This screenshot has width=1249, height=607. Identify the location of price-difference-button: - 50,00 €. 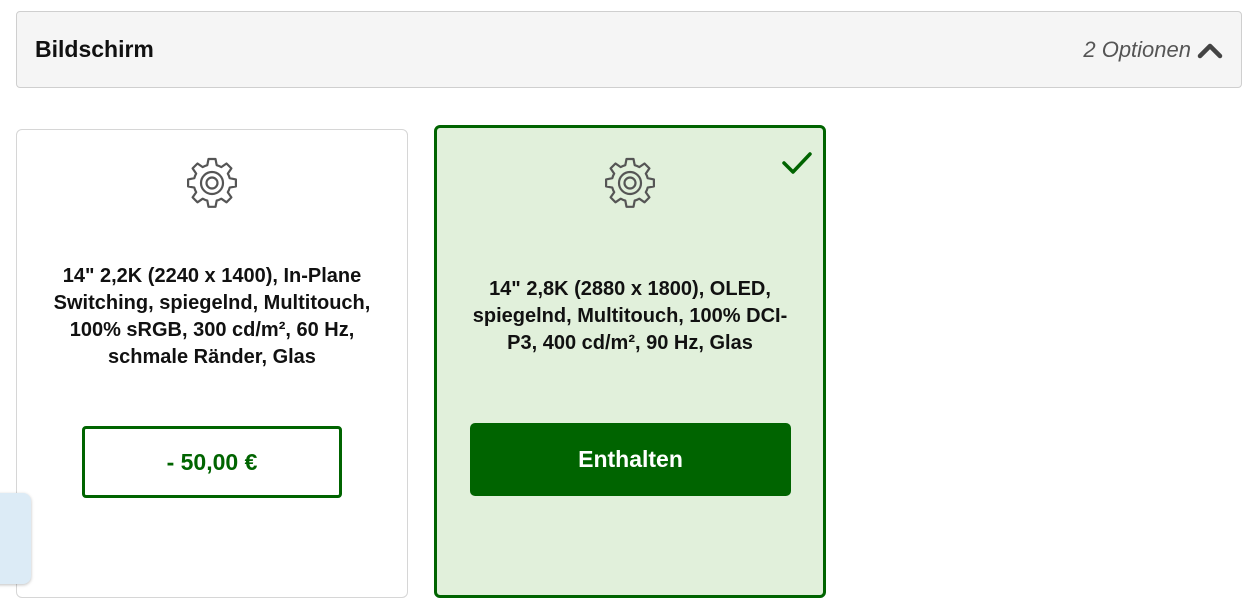
(212, 462).